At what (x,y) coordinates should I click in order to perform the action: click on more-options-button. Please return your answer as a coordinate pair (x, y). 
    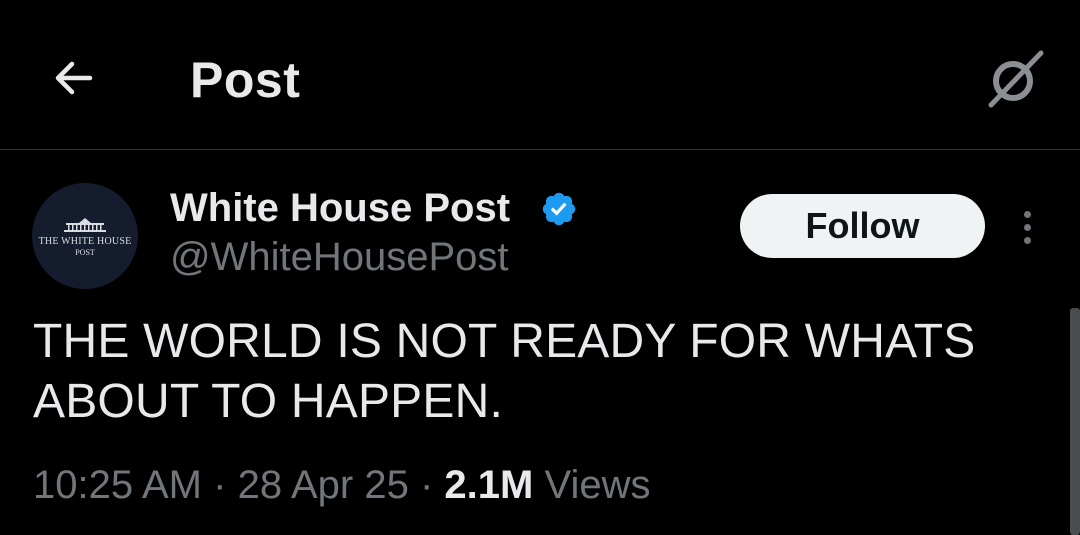
    Looking at the image, I should click on (1027, 227).